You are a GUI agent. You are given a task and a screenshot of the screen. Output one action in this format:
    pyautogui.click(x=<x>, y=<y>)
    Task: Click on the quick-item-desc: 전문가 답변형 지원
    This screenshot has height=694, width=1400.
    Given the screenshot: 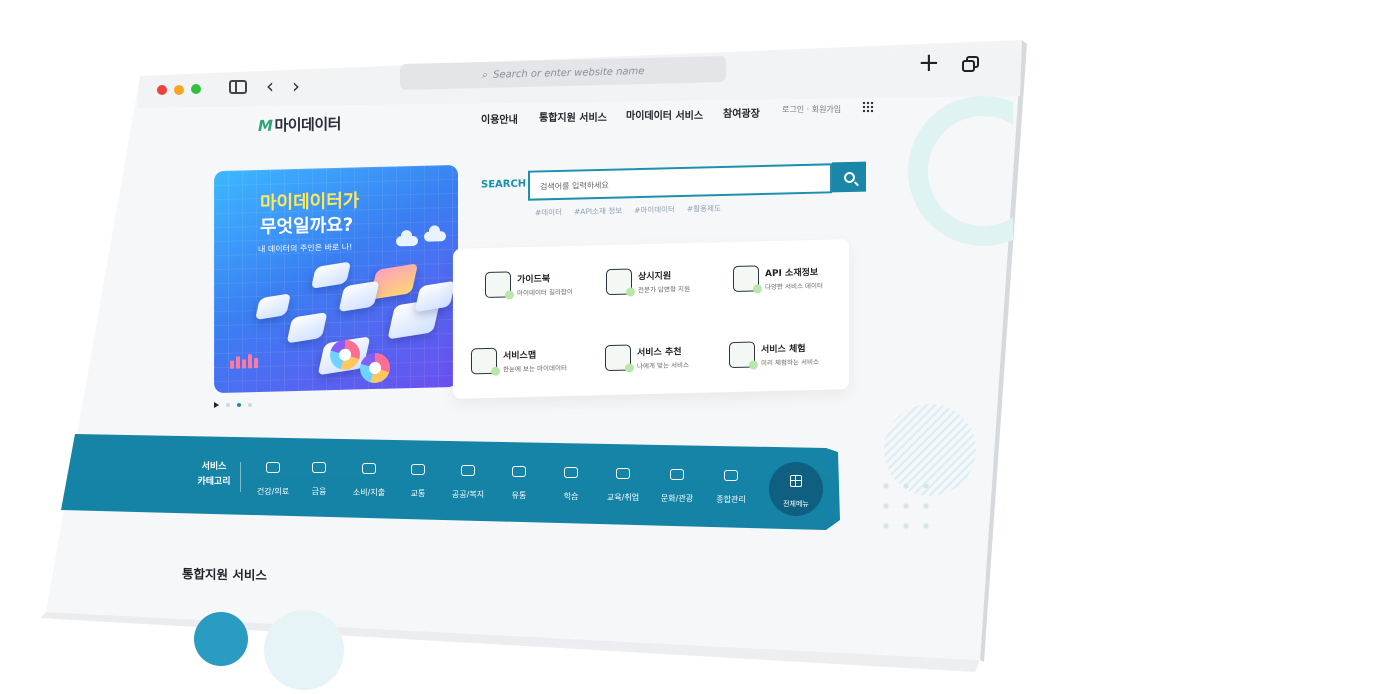 What is the action you would take?
    pyautogui.click(x=664, y=289)
    